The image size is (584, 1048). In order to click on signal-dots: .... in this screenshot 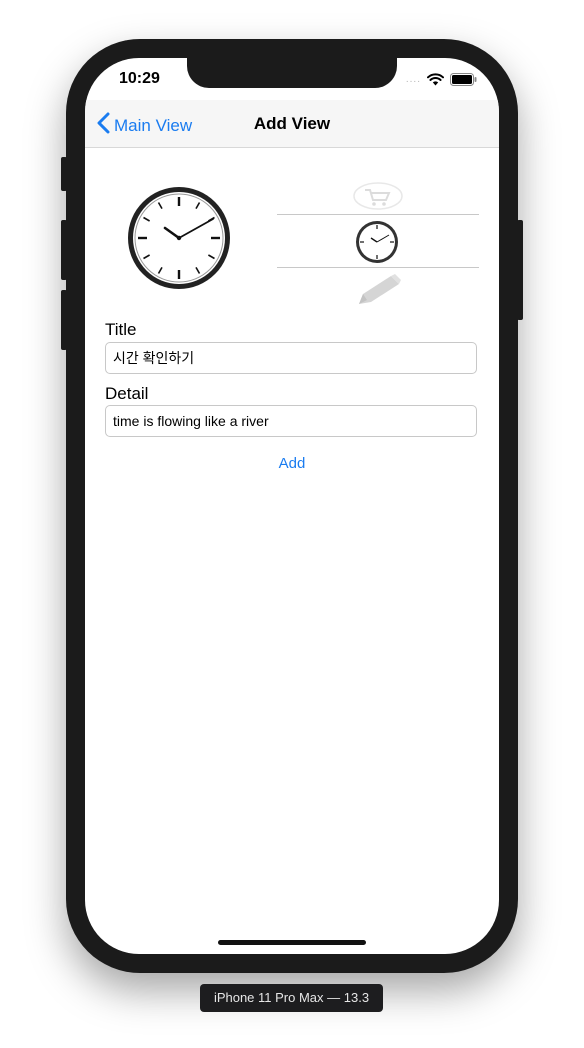, I will do `click(413, 79)`.